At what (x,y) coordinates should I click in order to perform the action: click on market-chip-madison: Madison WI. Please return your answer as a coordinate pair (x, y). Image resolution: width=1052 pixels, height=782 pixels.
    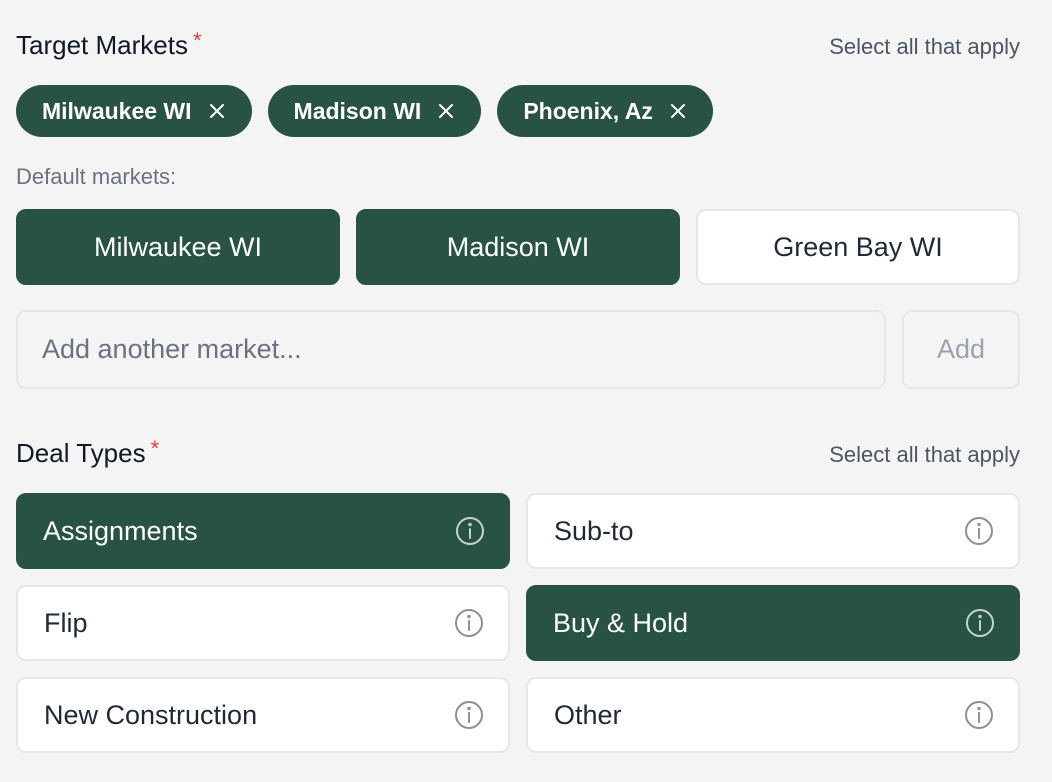
    Looking at the image, I should click on (374, 111).